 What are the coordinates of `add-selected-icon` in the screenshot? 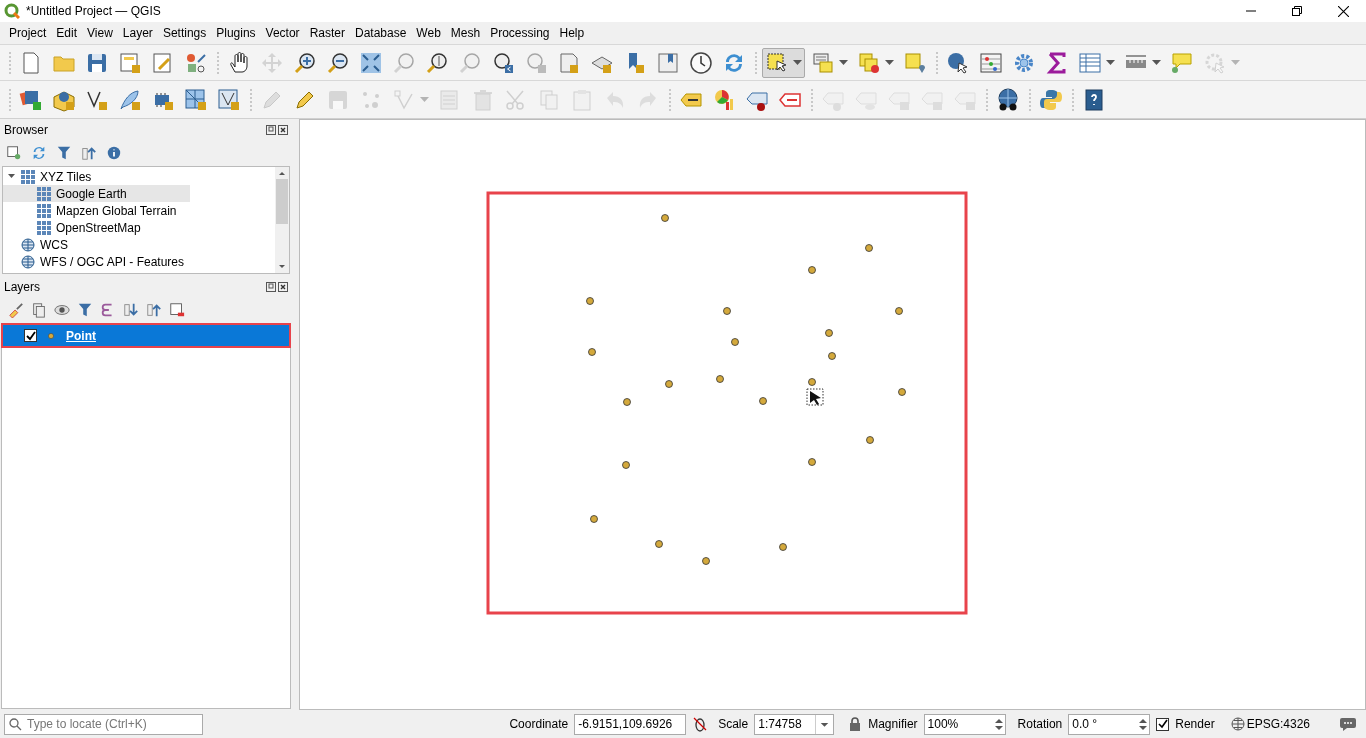 It's located at (14, 153).